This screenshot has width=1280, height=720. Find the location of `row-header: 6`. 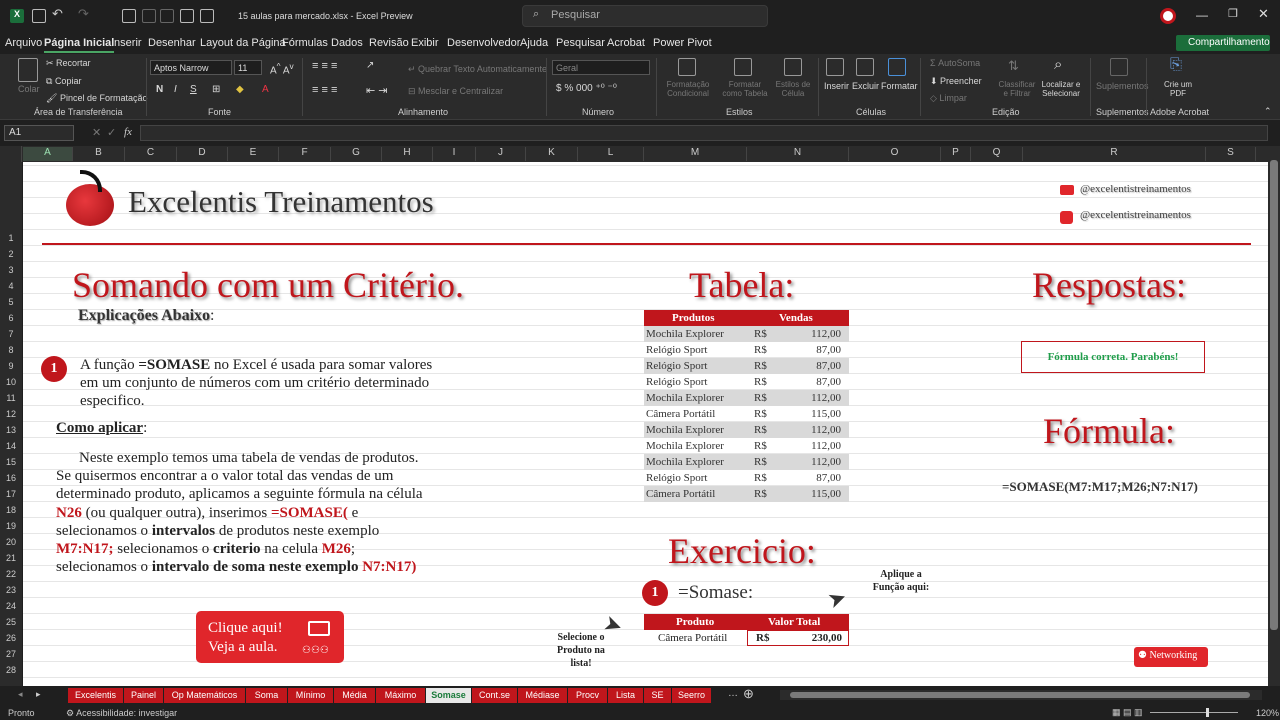

row-header: 6 is located at coordinates (11, 318).